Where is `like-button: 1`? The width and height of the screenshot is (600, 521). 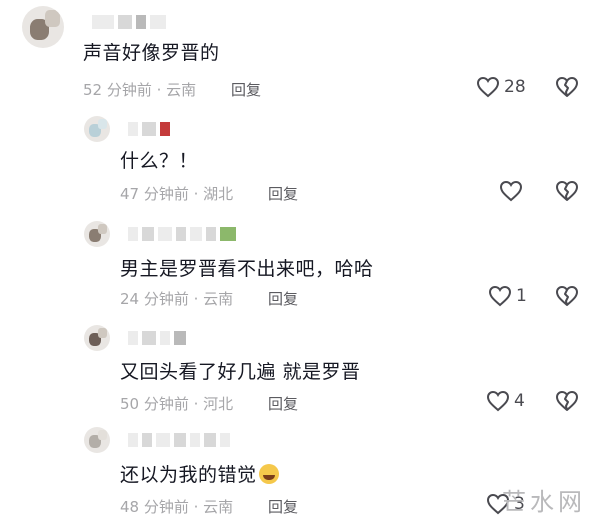
like-button: 1 is located at coordinates (507, 296).